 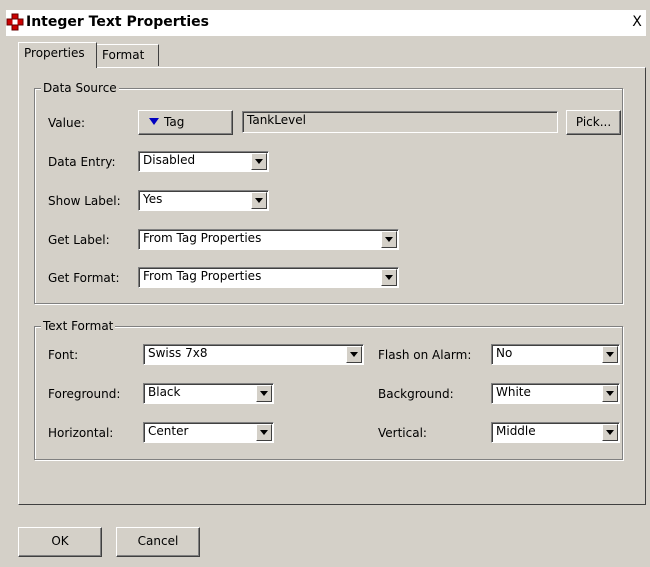 What do you see at coordinates (63, 355) in the screenshot?
I see `font-label: Font:` at bounding box center [63, 355].